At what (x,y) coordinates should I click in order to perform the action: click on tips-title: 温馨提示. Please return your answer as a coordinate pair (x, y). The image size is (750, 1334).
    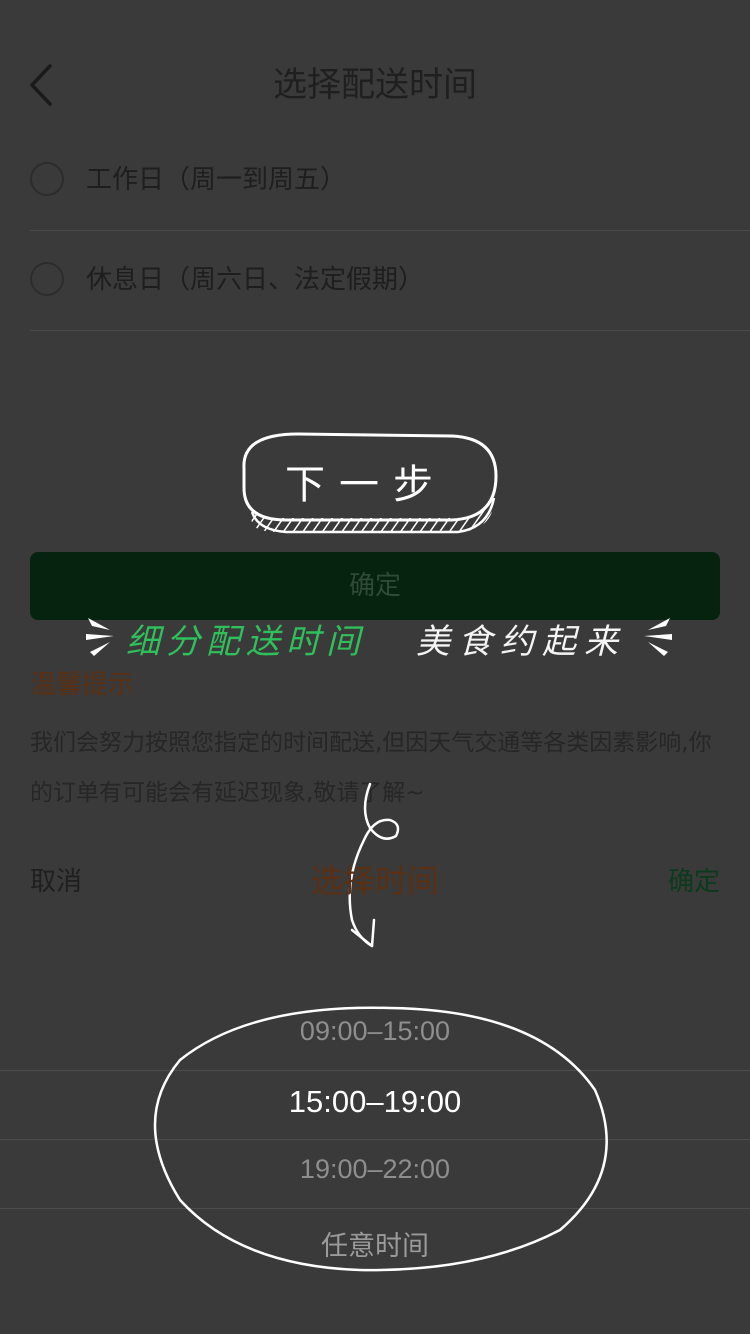
    Looking at the image, I should click on (82, 685).